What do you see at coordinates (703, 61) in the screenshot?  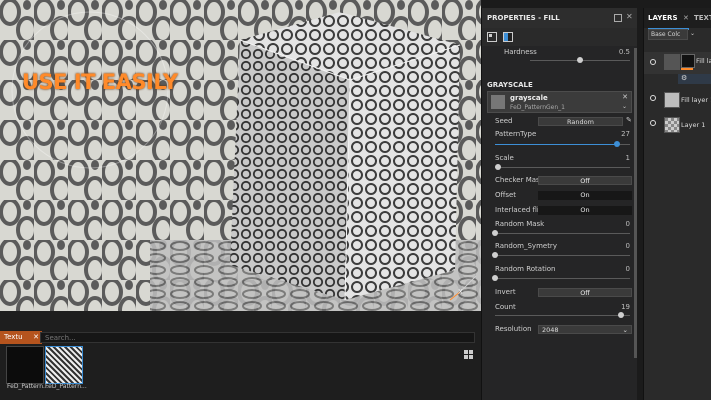 I see `layer-name: Fill lay` at bounding box center [703, 61].